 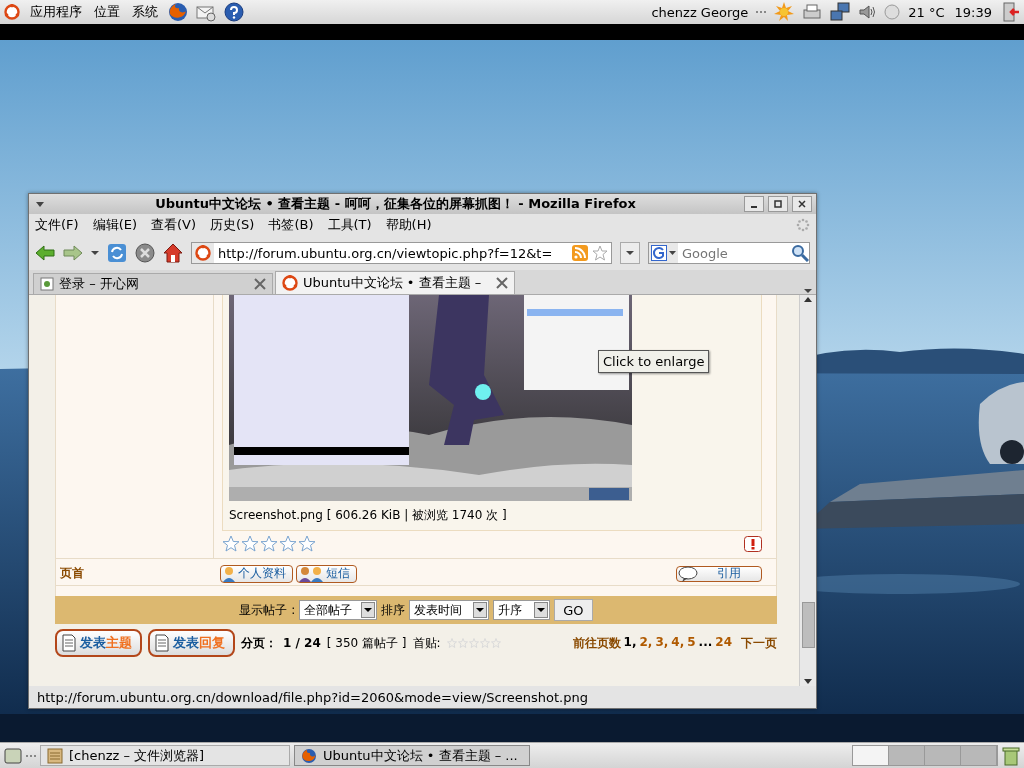 I want to click on panel-menu: 应用程序, so click(x=56, y=12).